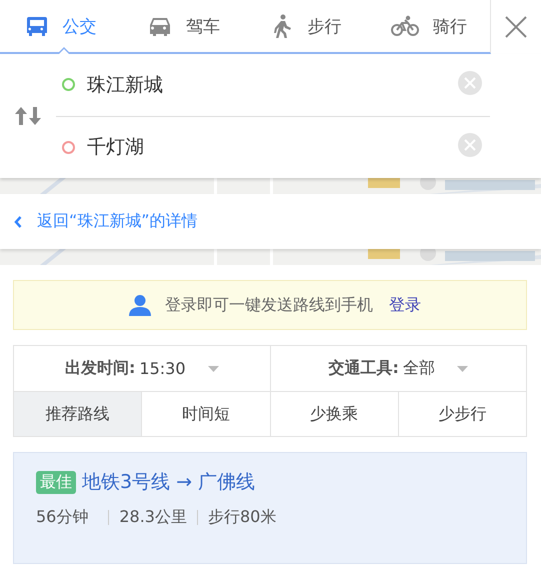 The height and width of the screenshot is (567, 541). I want to click on mode-tab: 步行, so click(306, 26).